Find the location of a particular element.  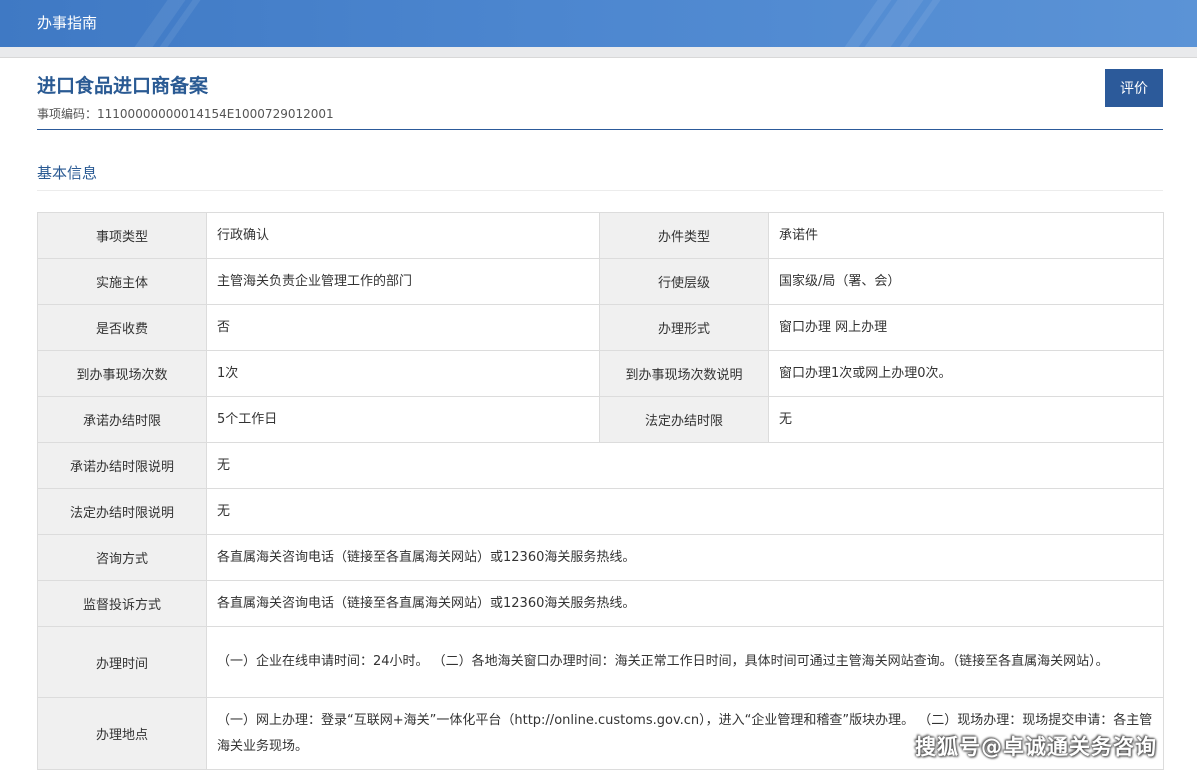

table-row: 实施主体 主管海关负责企业管理工作的部门 行使层级 国家级/局（署、会） is located at coordinates (600, 281).